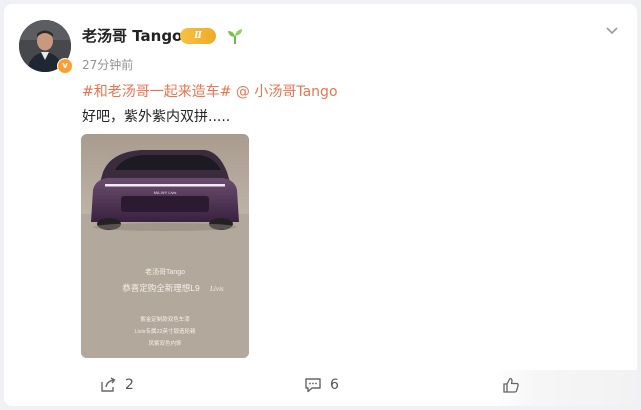  I want to click on caption-line: 紫金定制款双色车漆, so click(165, 319).